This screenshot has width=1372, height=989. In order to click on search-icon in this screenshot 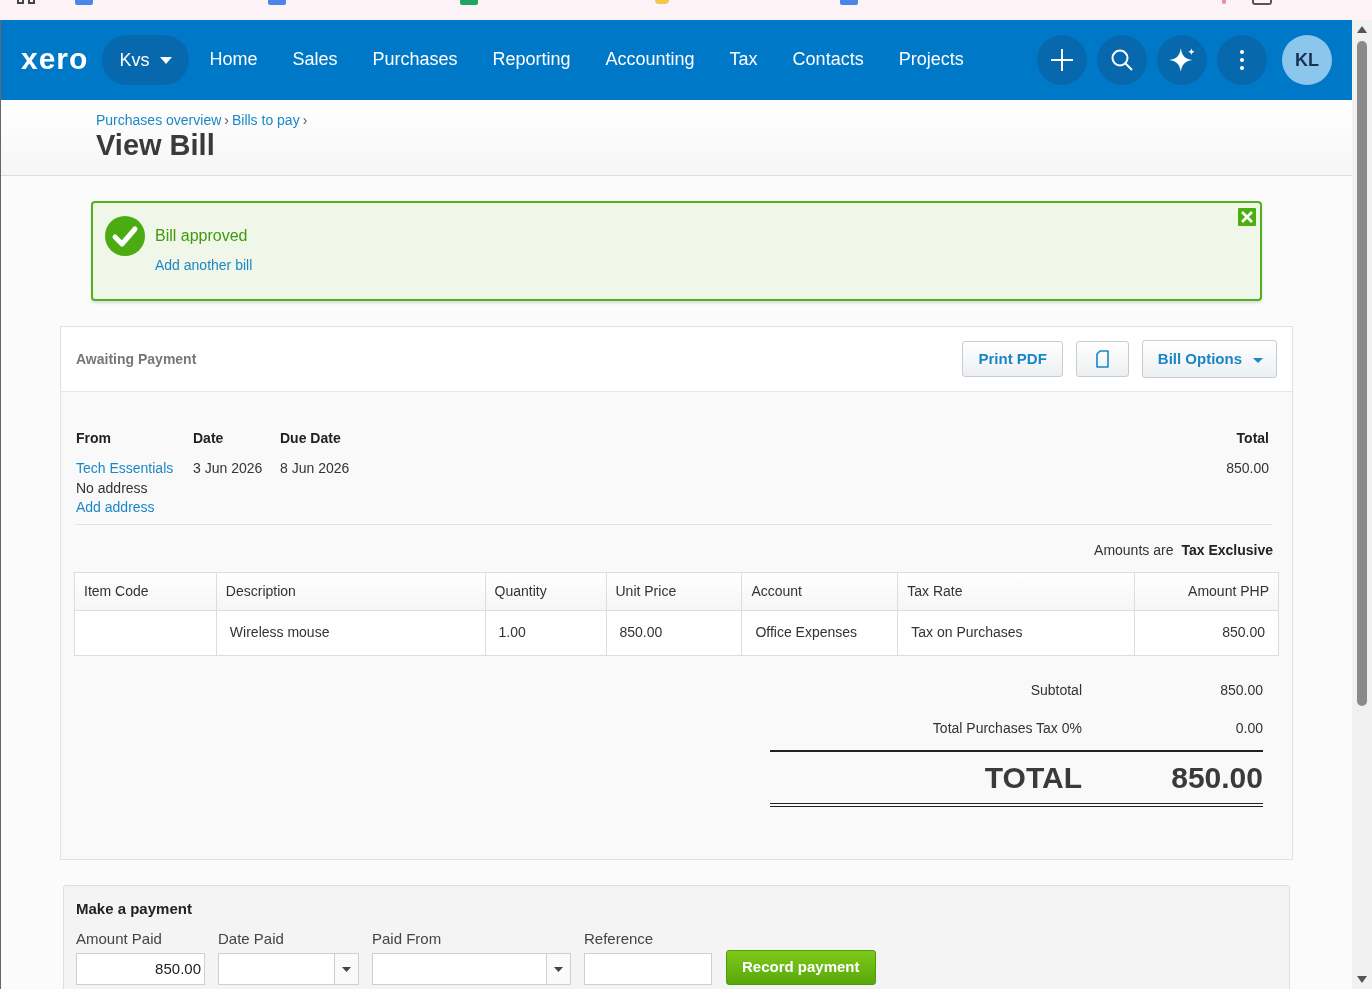, I will do `click(1122, 60)`.